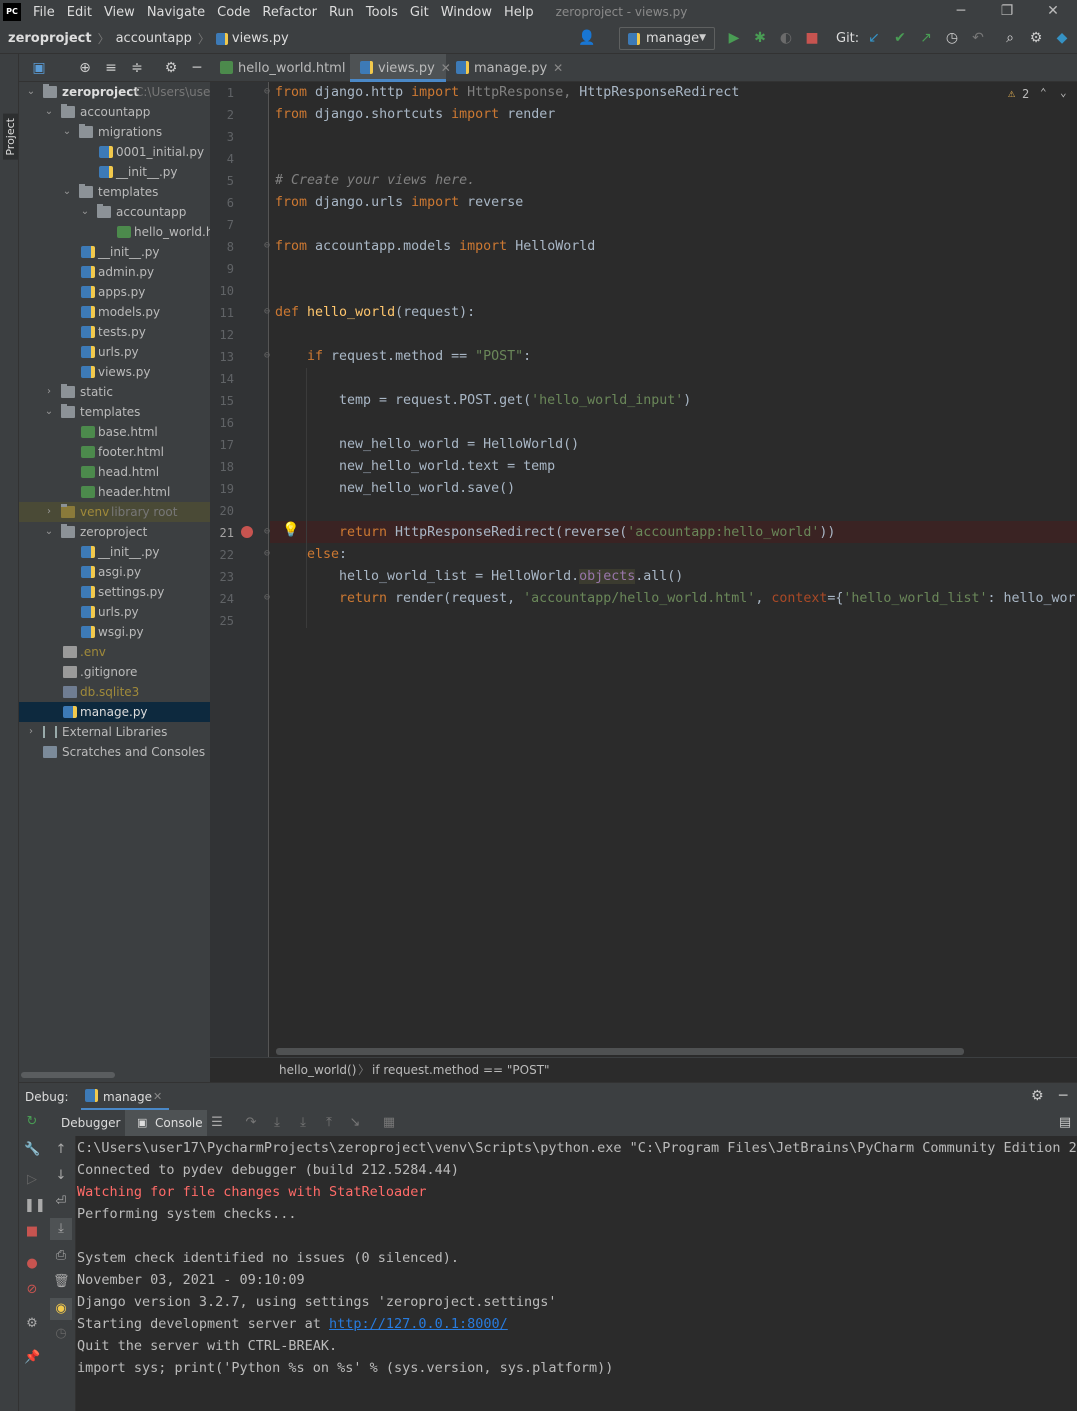 The width and height of the screenshot is (1077, 1411). I want to click on tree-item-gitignore: .gitignore, so click(114, 672).